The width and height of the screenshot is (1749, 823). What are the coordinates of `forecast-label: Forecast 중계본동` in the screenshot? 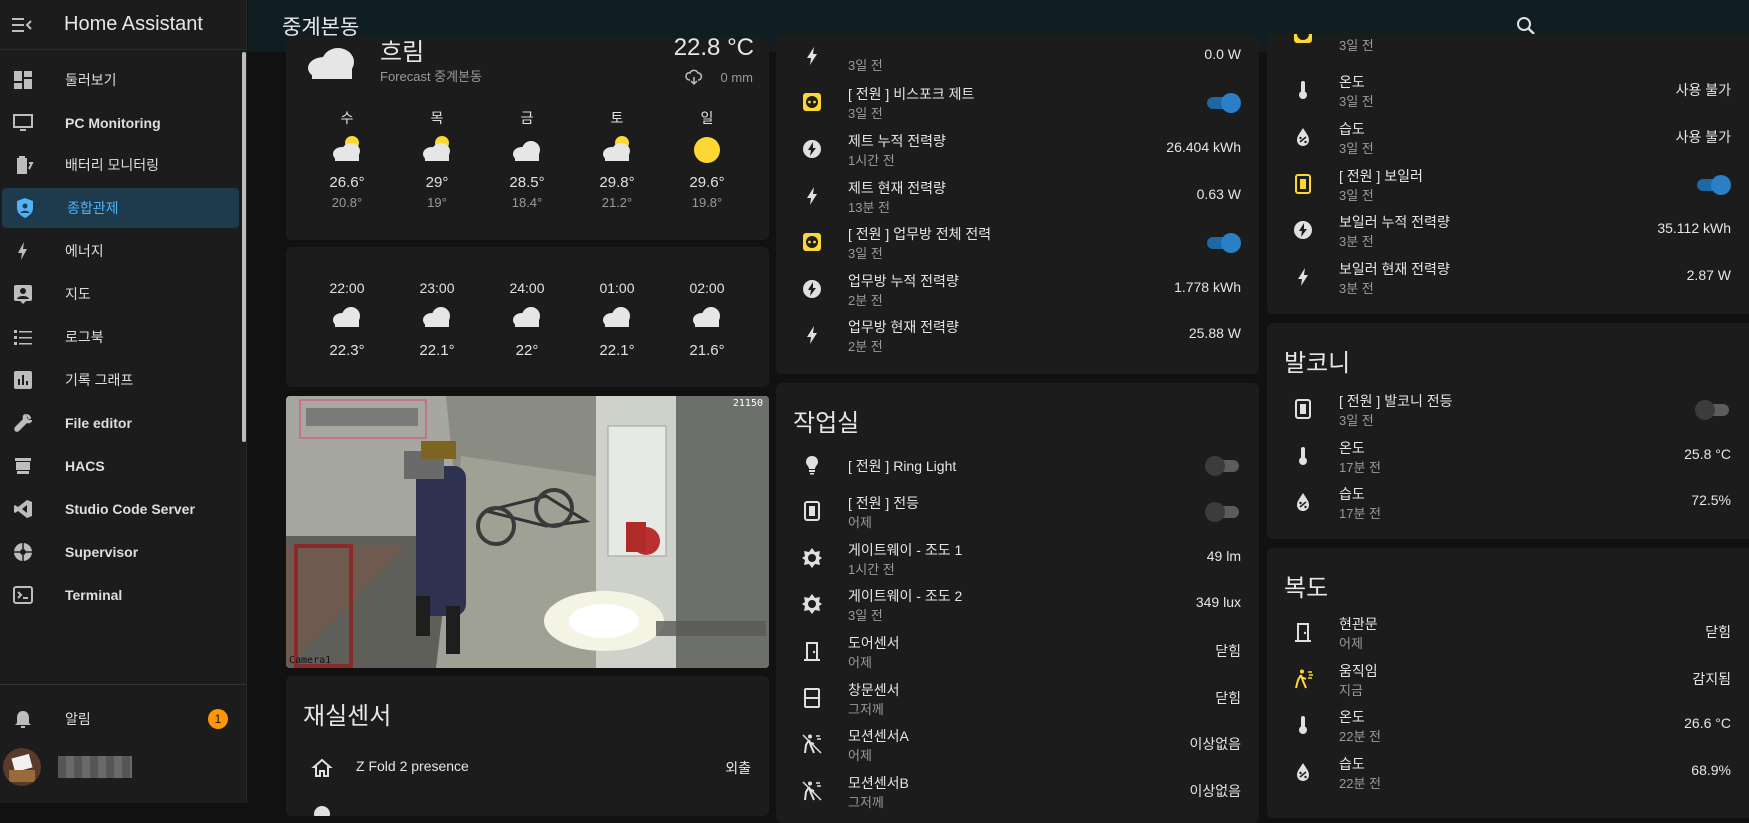 It's located at (431, 76).